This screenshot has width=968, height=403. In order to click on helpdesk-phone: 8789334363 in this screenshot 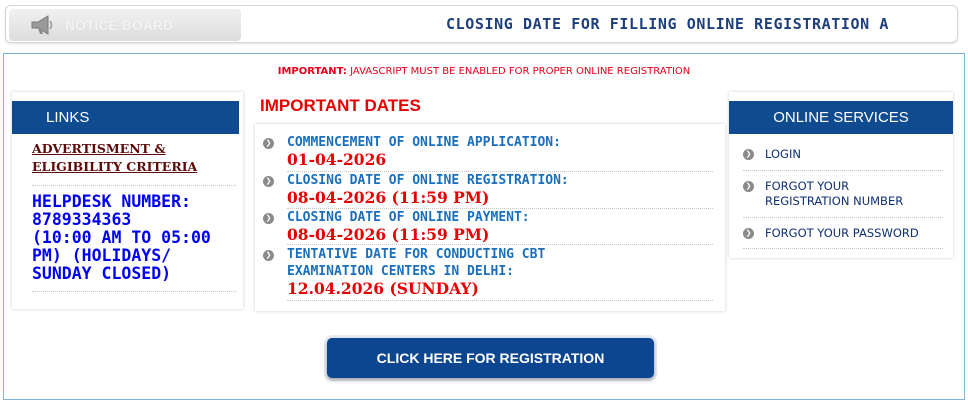, I will do `click(82, 219)`.